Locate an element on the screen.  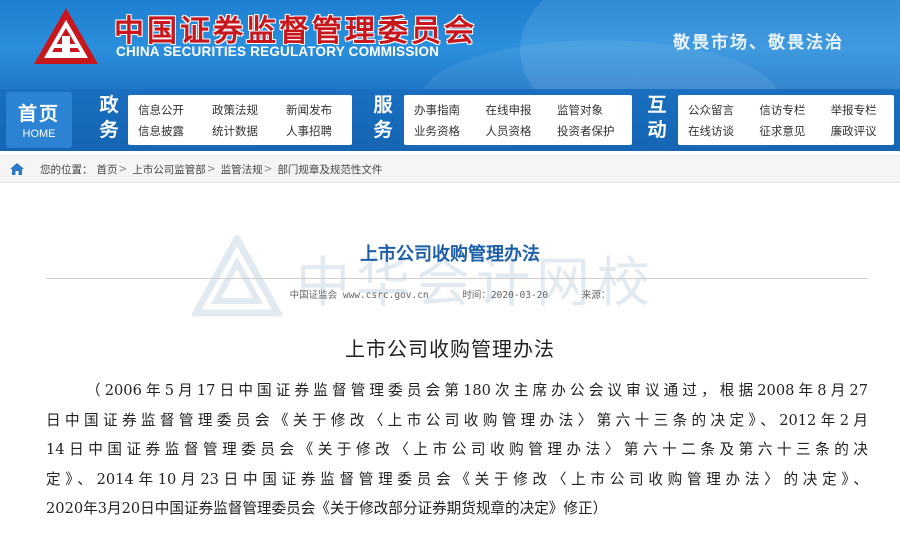
nav-link-online-interview: 在线访谈 is located at coordinates (714, 131).